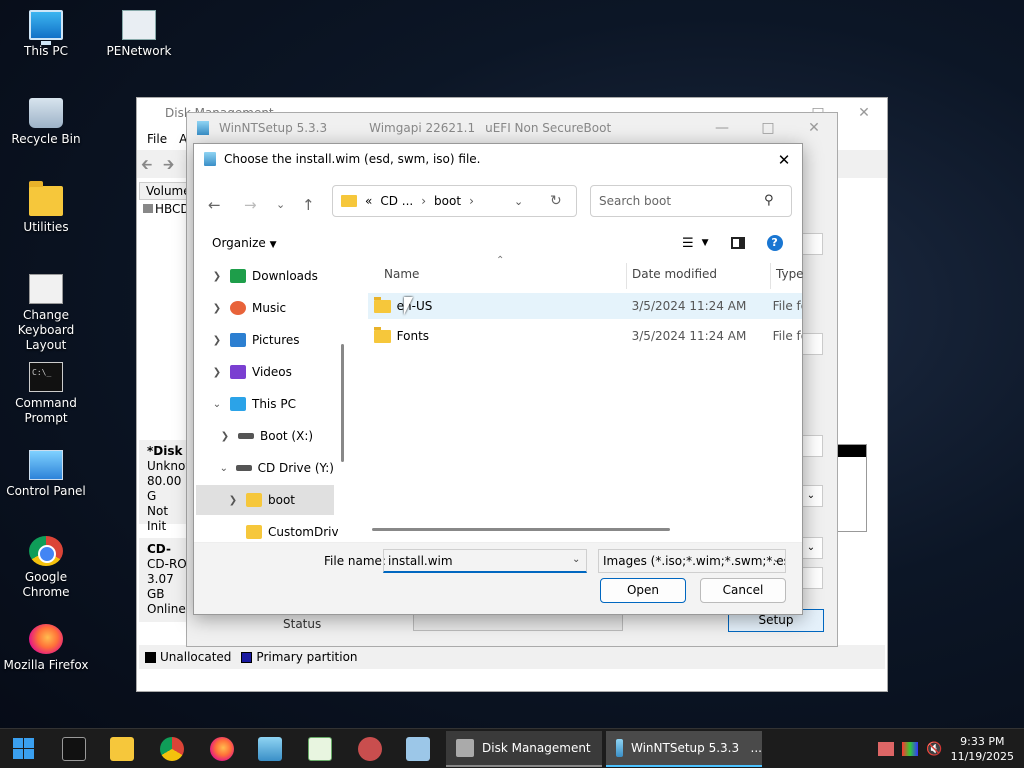  What do you see at coordinates (122, 749) in the screenshot?
I see `file-explorer-icon` at bounding box center [122, 749].